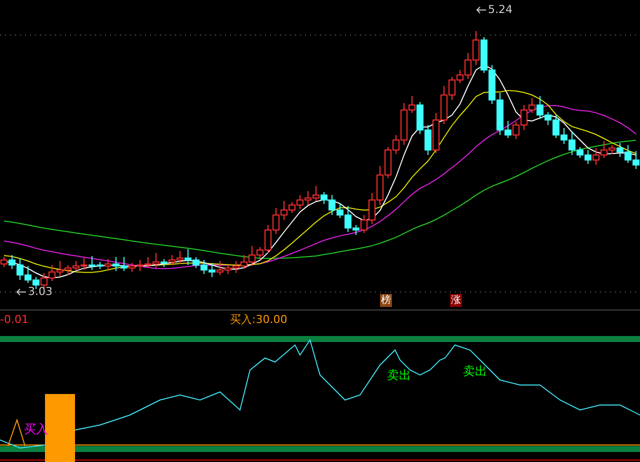 This screenshot has height=462, width=640. What do you see at coordinates (259, 320) in the screenshot?
I see `indicator-title: 买入:30.00` at bounding box center [259, 320].